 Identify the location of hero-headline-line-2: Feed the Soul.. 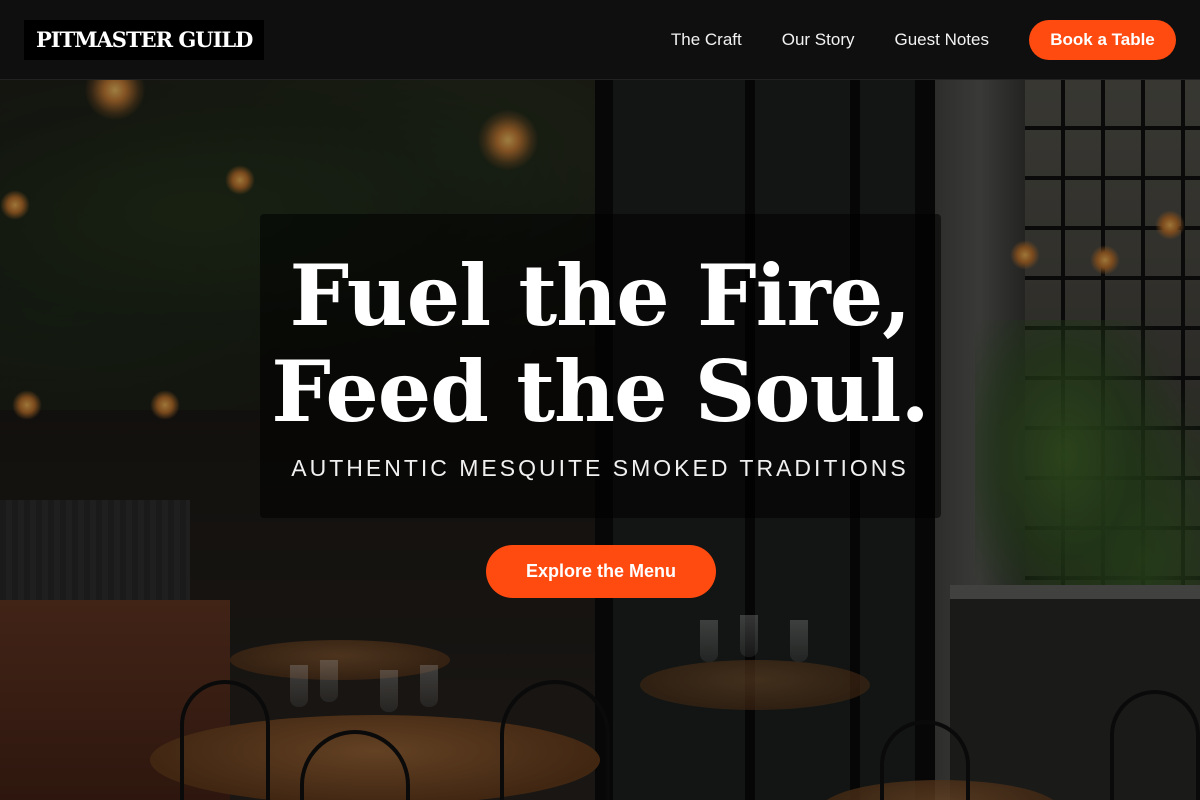
(600, 391).